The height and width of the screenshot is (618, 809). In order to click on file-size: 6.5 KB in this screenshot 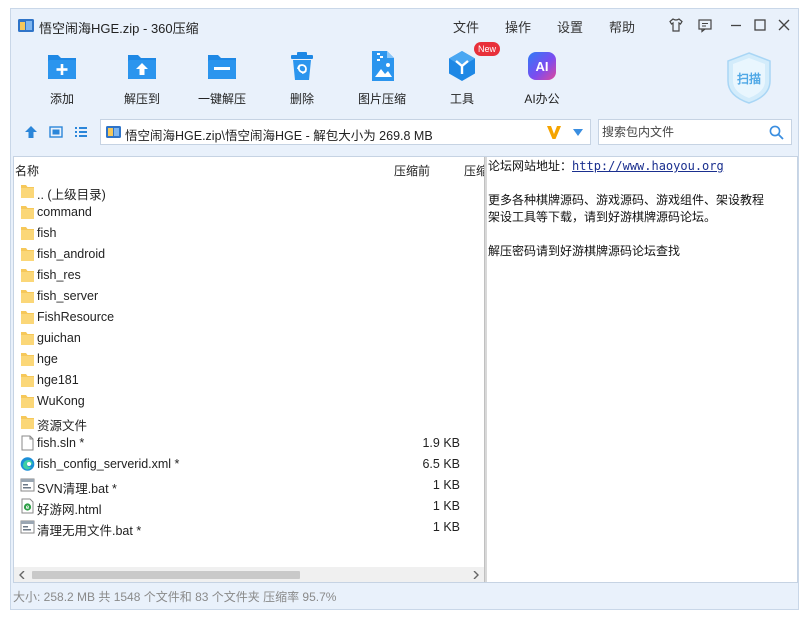, I will do `click(441, 464)`.